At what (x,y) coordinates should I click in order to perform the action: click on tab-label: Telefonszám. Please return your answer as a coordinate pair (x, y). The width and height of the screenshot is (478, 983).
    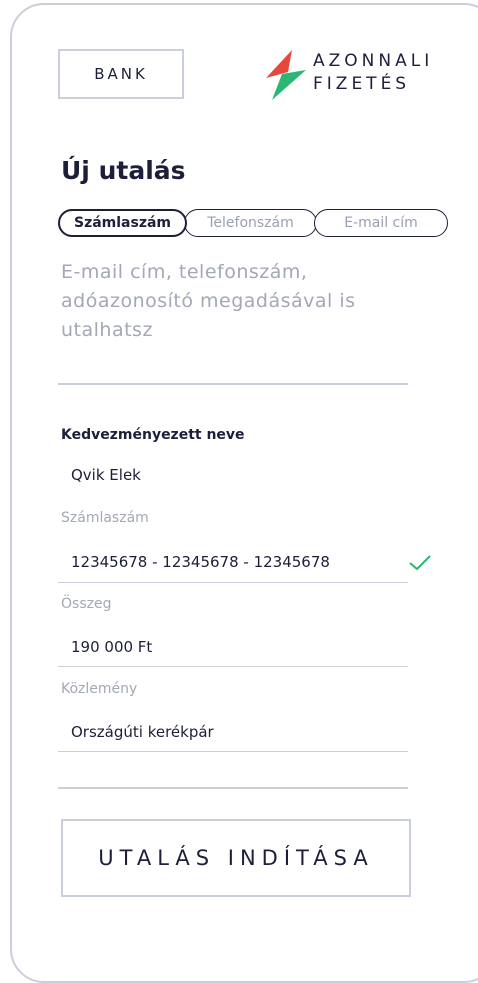
    Looking at the image, I should click on (250, 223).